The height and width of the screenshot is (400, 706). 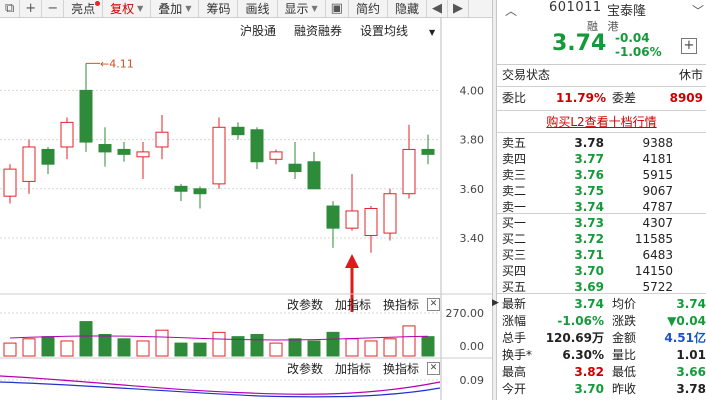 I want to click on ask-row: 卖四 3.77 4181, so click(x=601, y=159).